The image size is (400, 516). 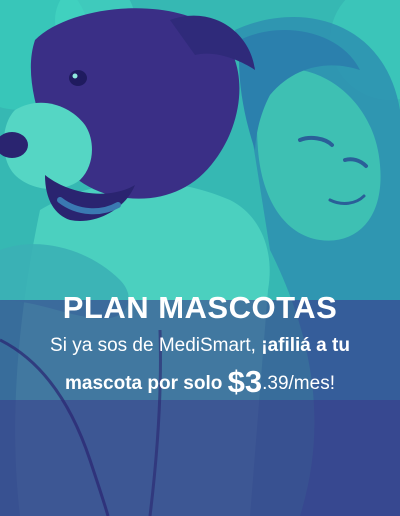 I want to click on line2-bold-text: mascota por solo, so click(x=146, y=383).